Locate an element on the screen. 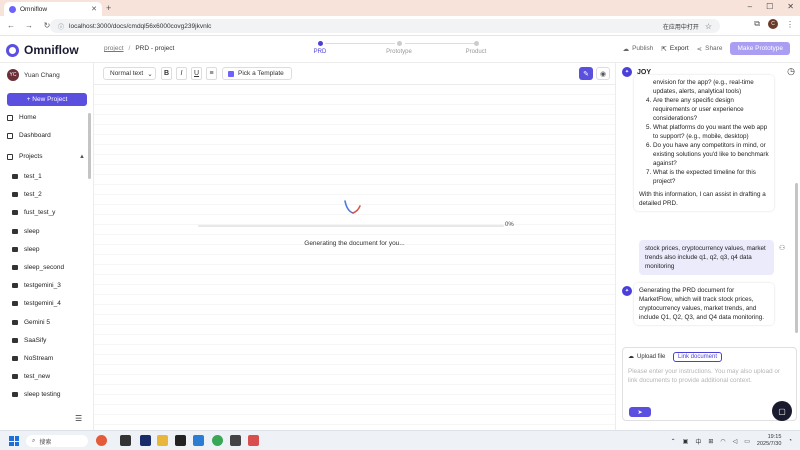  file-explorer-icon is located at coordinates (162, 440).